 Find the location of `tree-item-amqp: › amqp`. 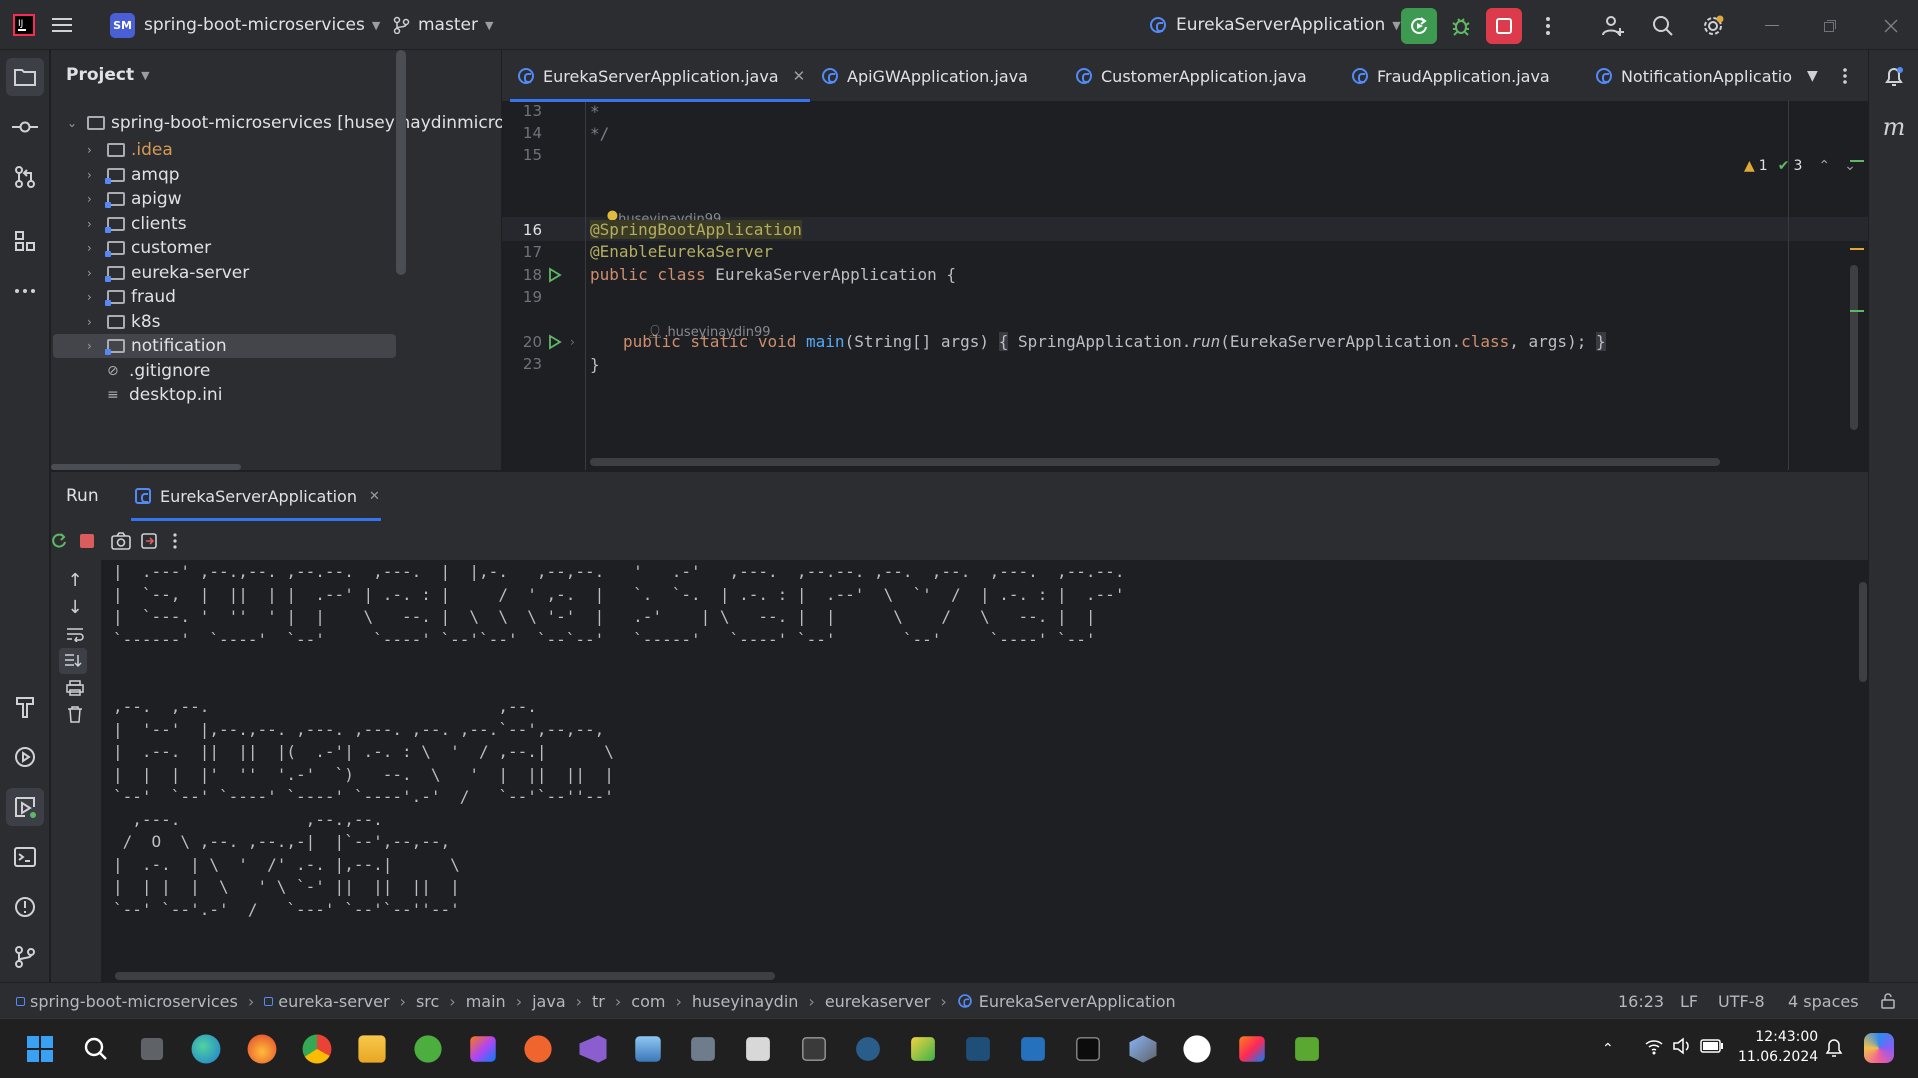

tree-item-amqp: › amqp is located at coordinates (133, 175).